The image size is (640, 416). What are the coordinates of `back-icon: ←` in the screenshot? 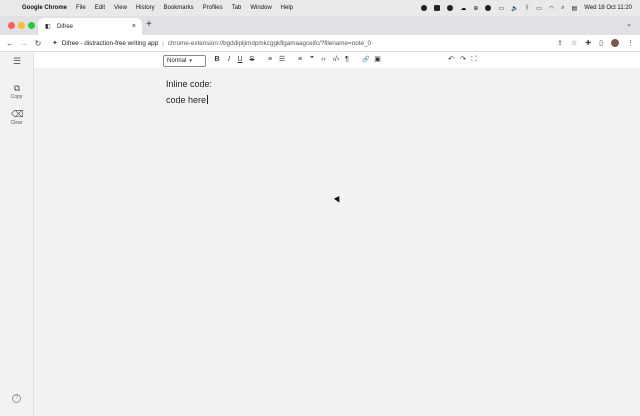 It's located at (10, 43).